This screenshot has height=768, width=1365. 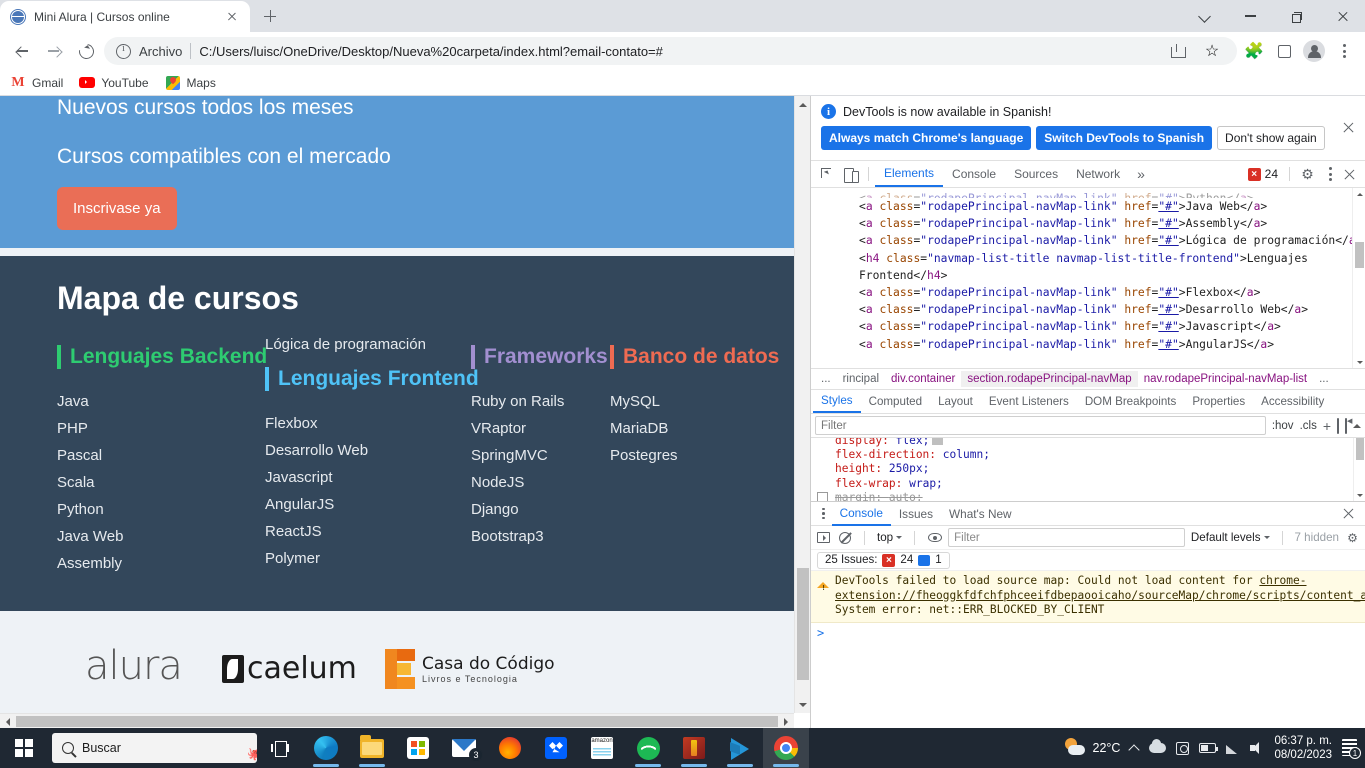 I want to click on error-count-badge: 24, so click(x=1263, y=174).